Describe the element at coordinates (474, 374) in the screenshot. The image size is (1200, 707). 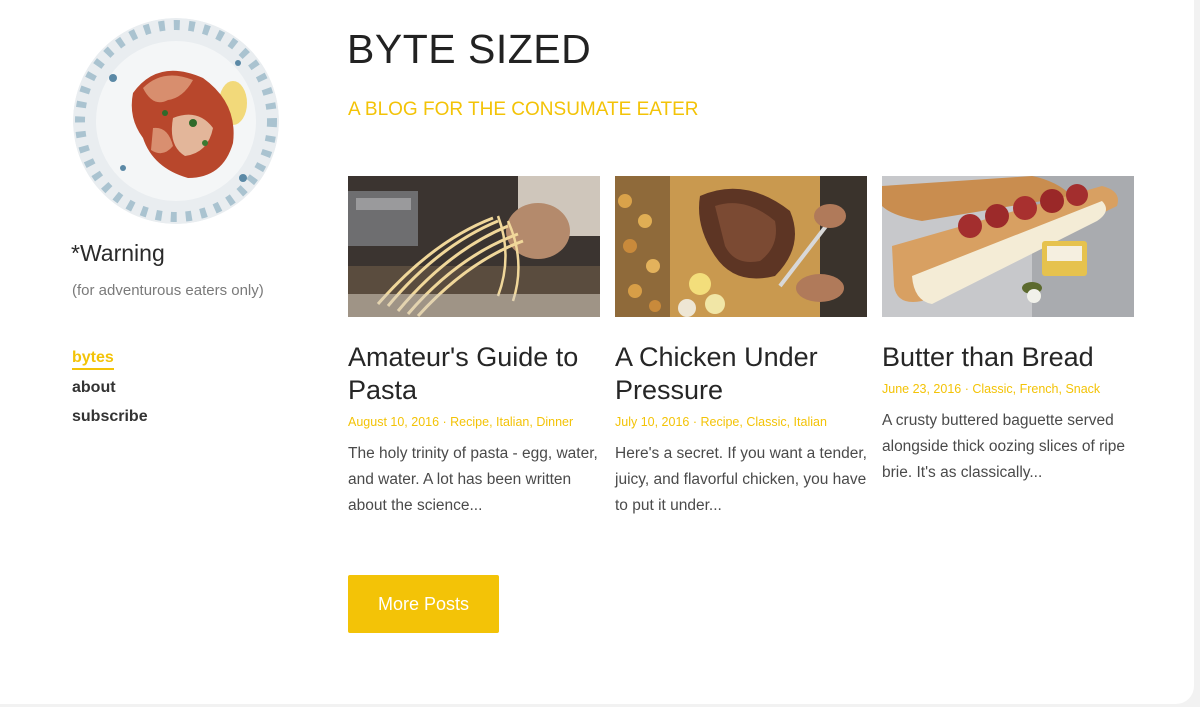
I see `post-title: Amateur's Guide to Pasta` at that location.